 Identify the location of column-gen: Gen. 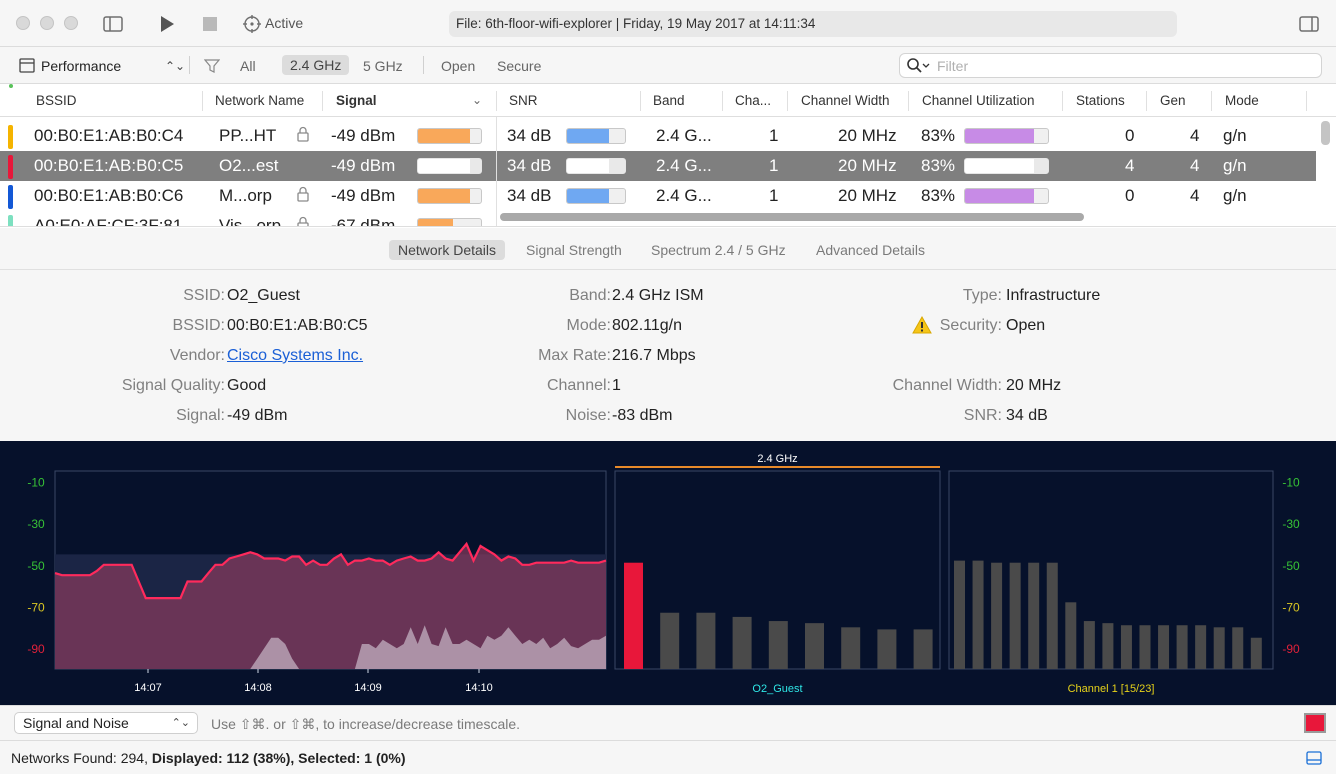
(1173, 100).